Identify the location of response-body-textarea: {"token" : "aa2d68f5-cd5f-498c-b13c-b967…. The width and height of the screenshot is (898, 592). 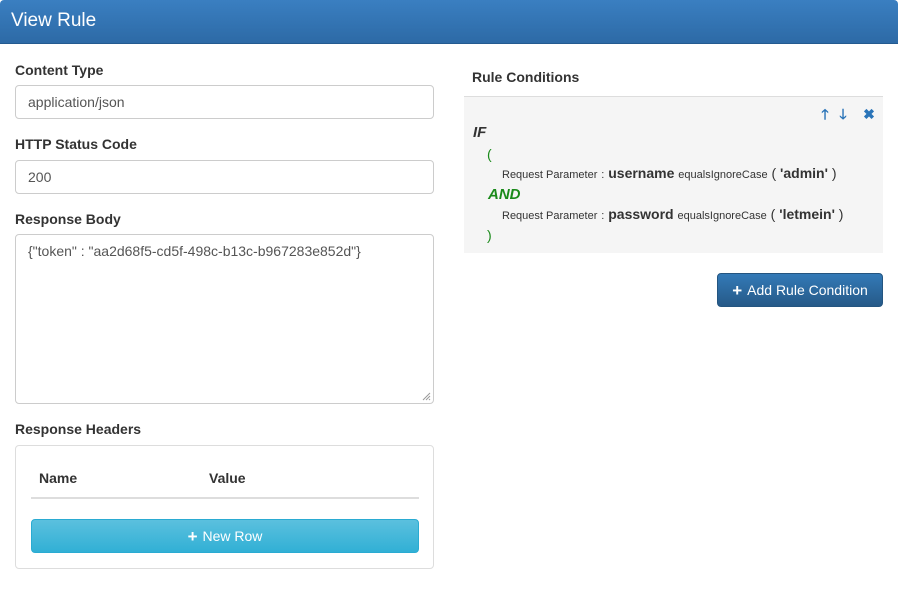
(224, 319).